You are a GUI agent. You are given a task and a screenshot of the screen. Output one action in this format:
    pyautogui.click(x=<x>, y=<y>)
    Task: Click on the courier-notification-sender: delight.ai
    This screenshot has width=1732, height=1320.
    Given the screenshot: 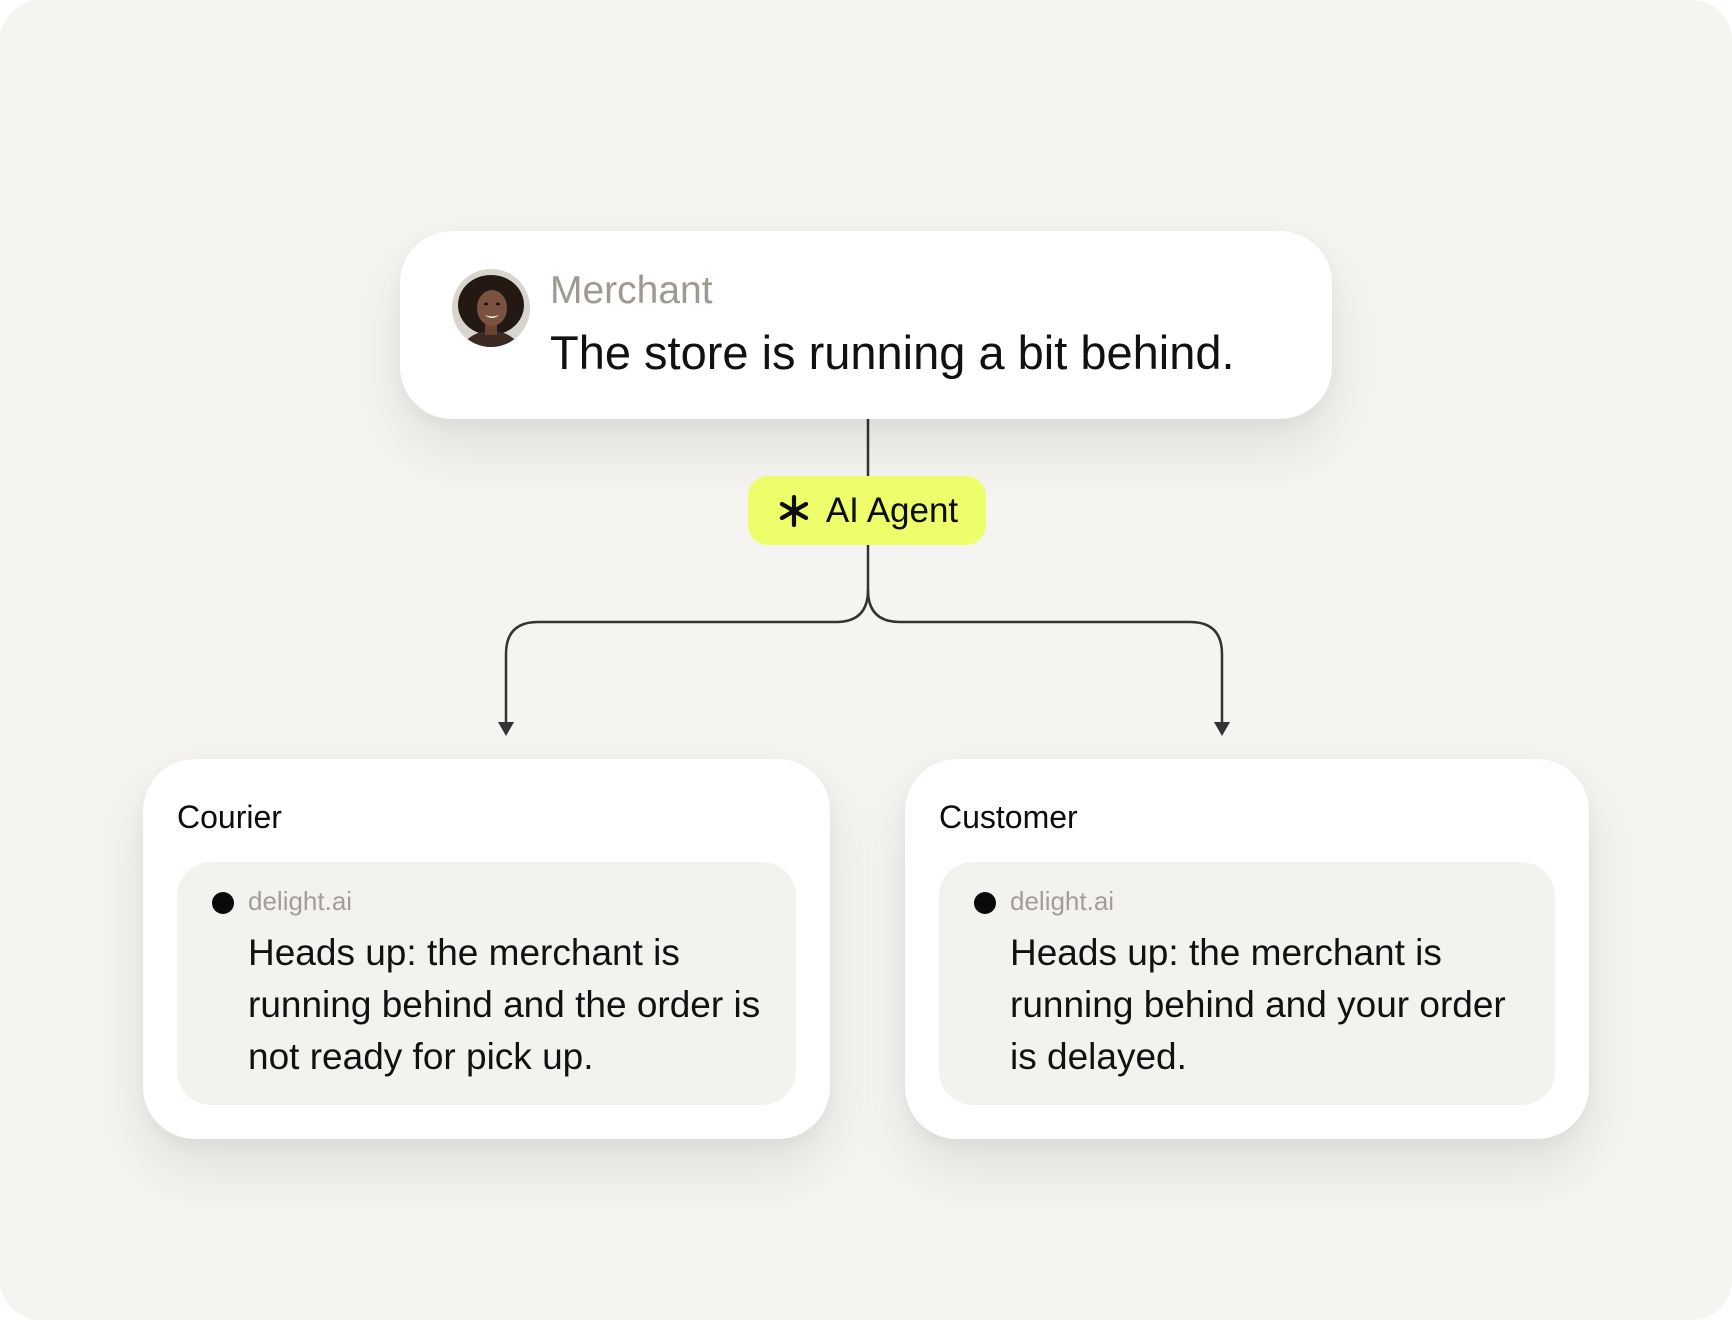 What is the action you would take?
    pyautogui.click(x=300, y=901)
    